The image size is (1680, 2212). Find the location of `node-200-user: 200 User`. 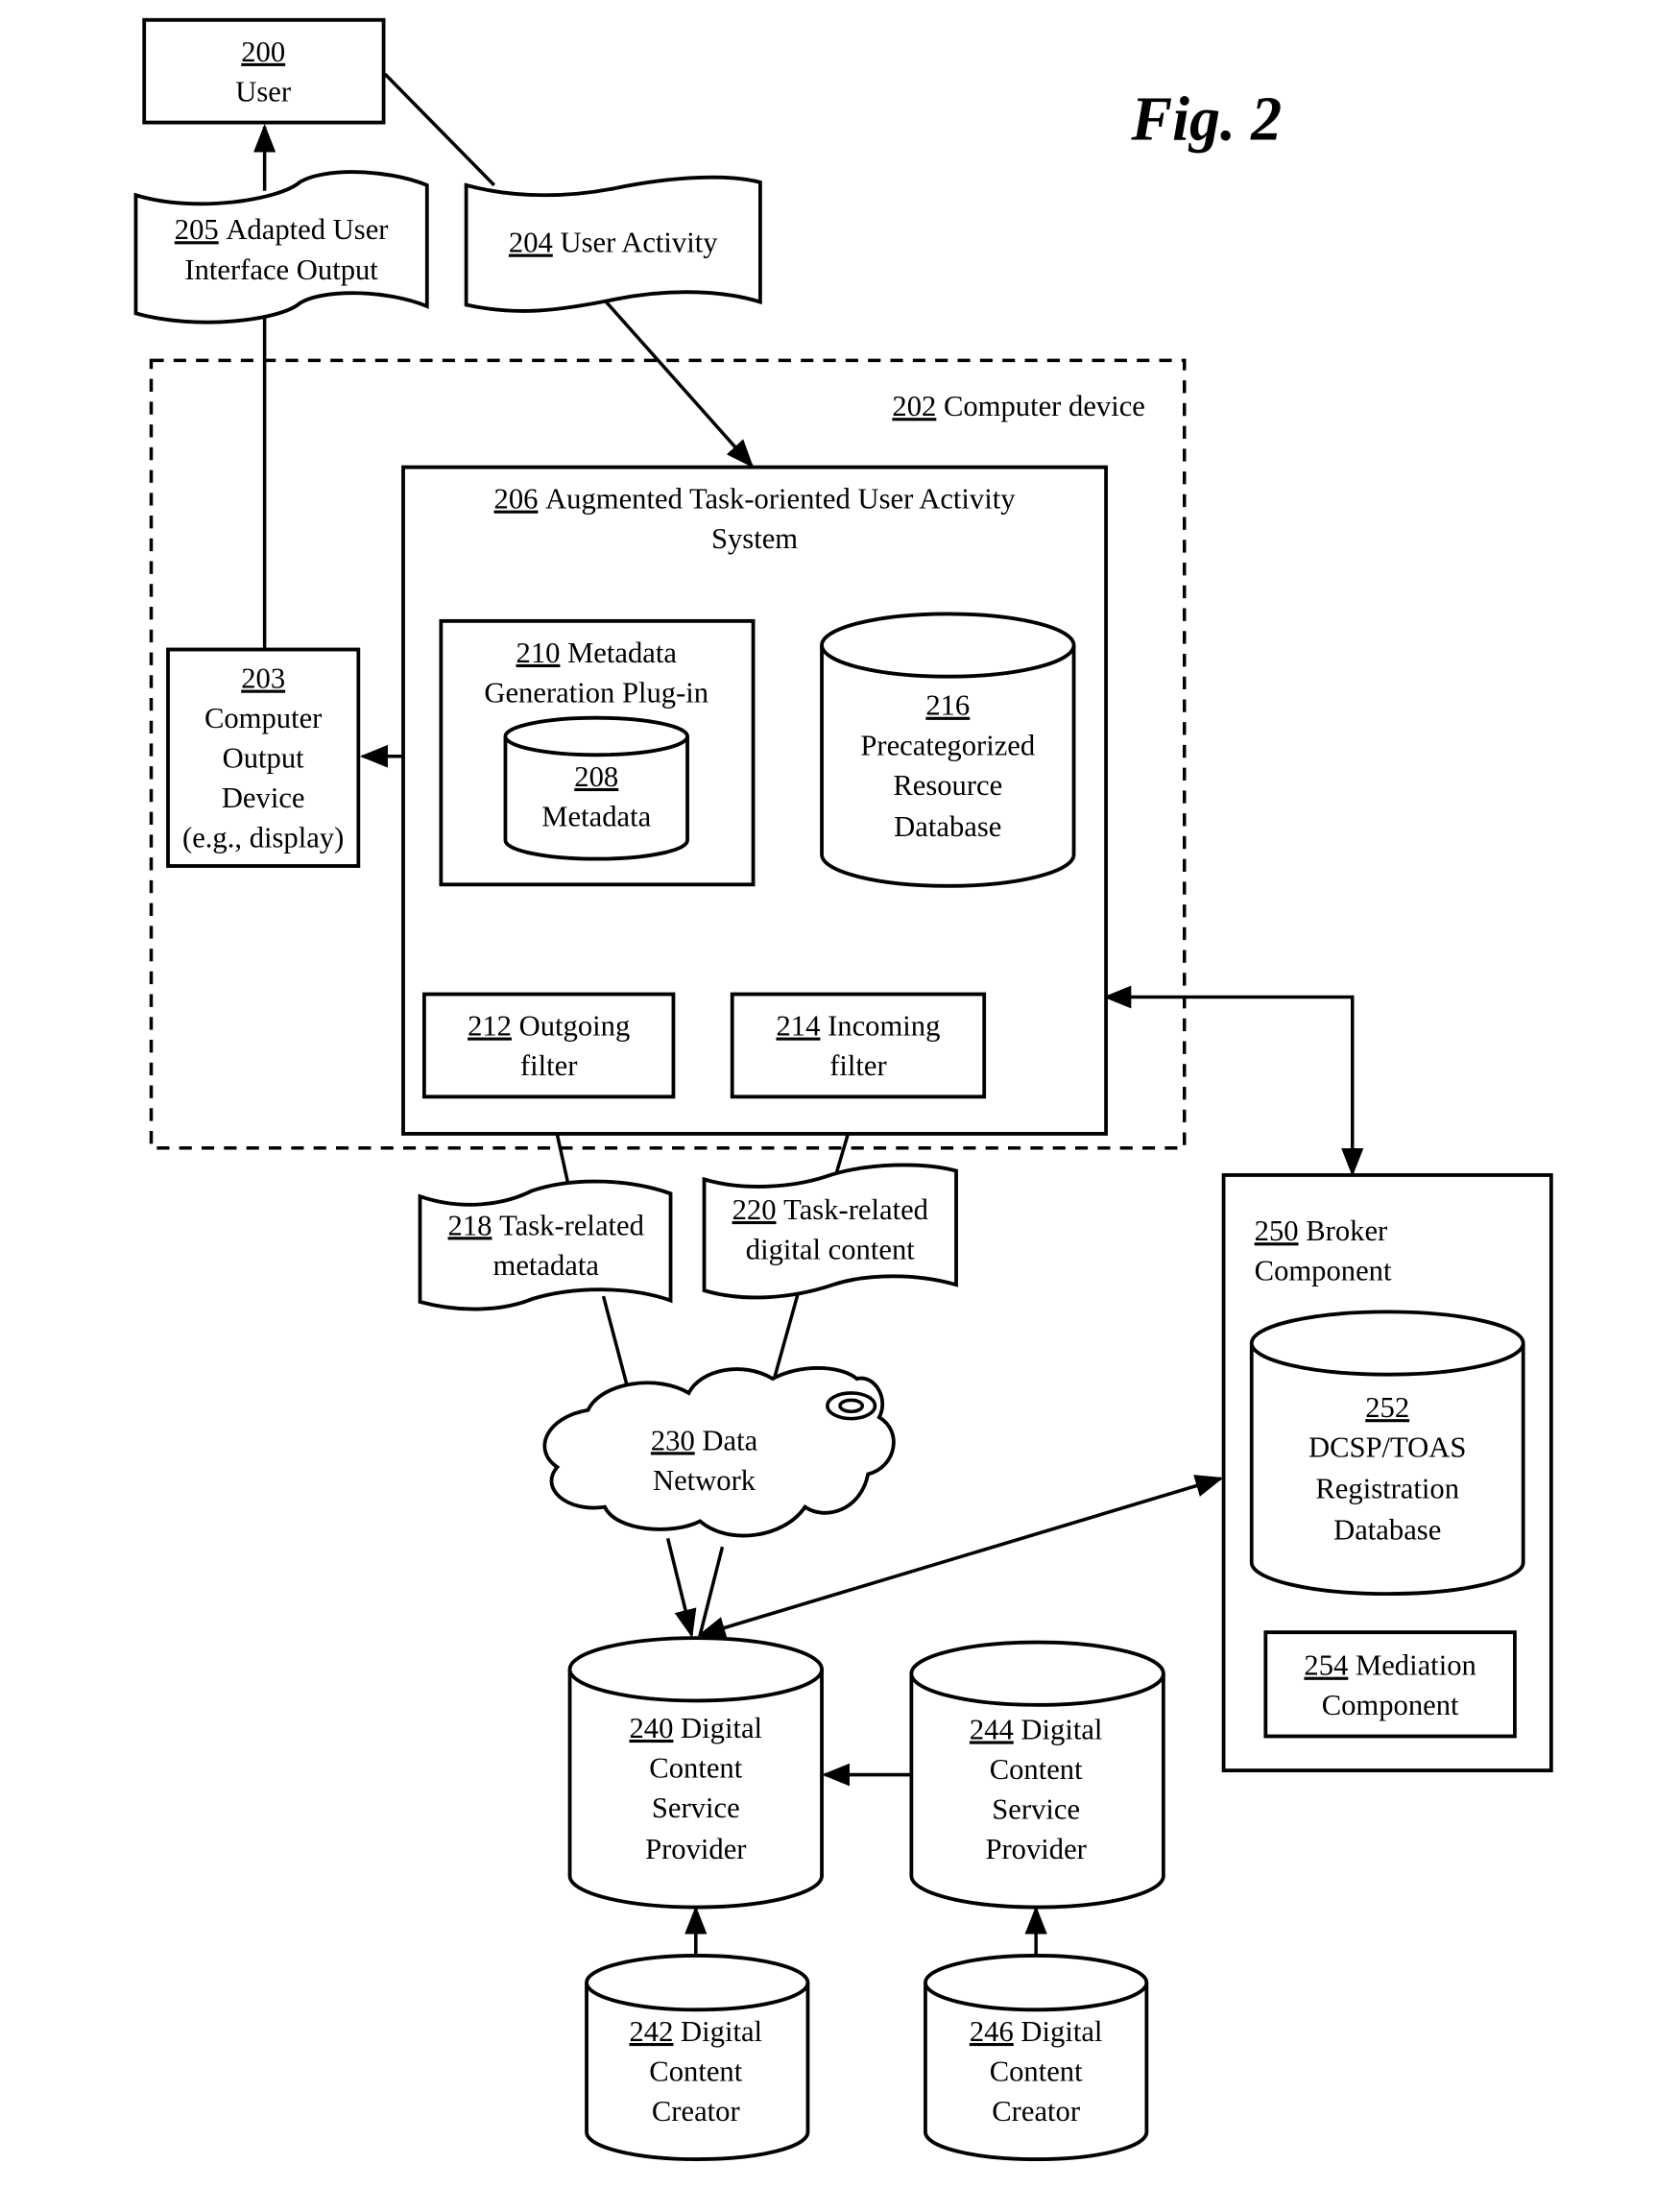

node-200-user: 200 User is located at coordinates (264, 71).